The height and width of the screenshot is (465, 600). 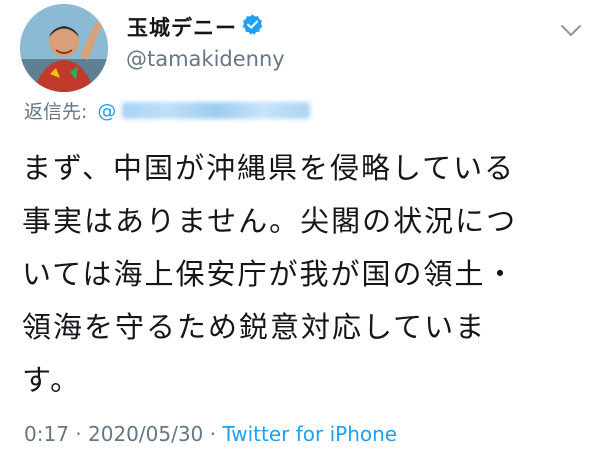 What do you see at coordinates (254, 327) in the screenshot?
I see `tweet-line: 領海を守るため鋭意対応していま` at bounding box center [254, 327].